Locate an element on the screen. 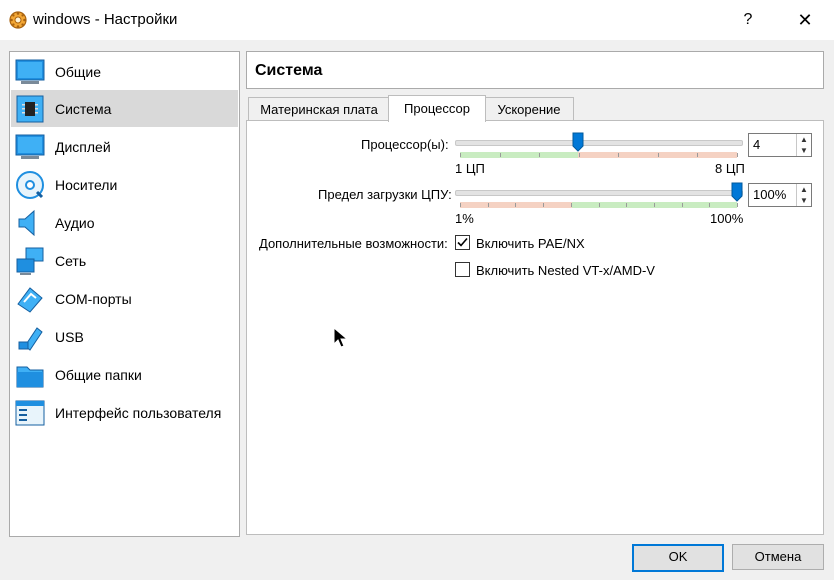 The width and height of the screenshot is (834, 580). cpu-limit-band-warn is located at coordinates (516, 205).